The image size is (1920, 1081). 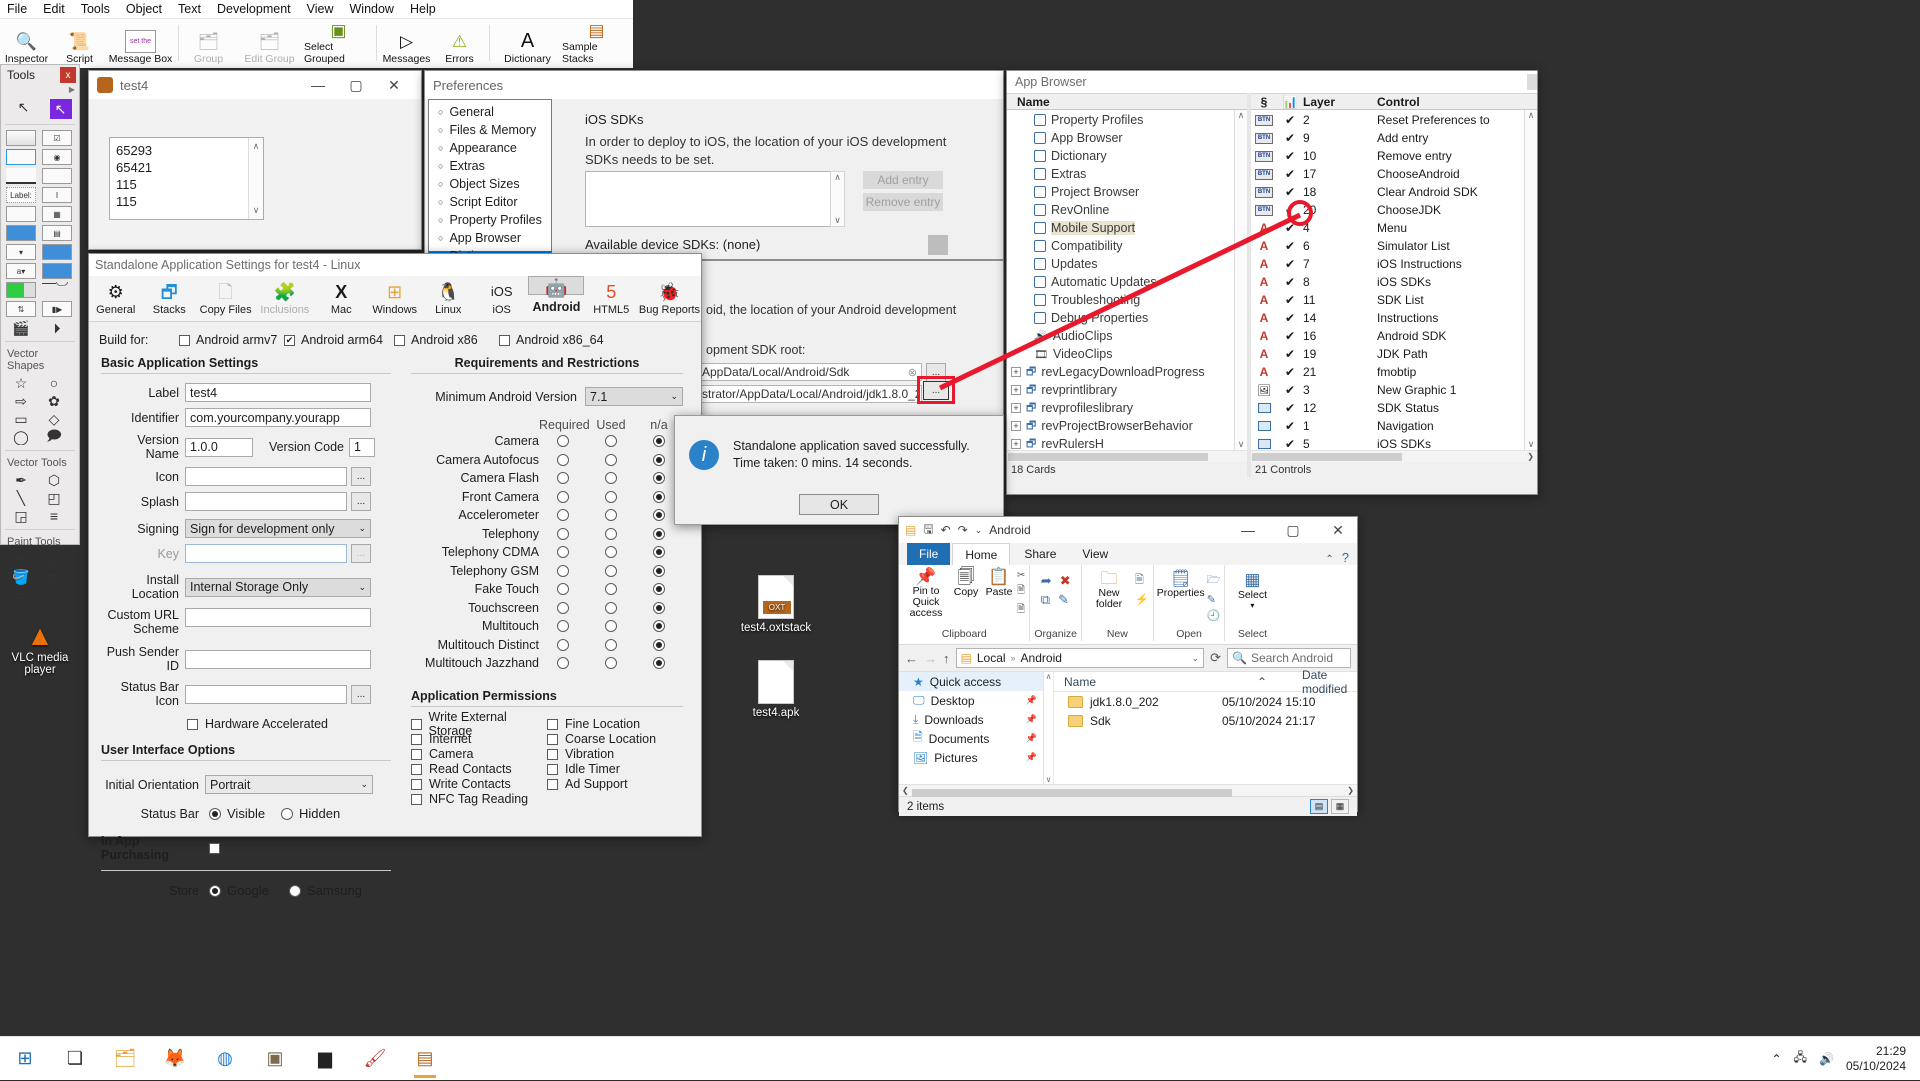 I want to click on desktop-icon-vlc: ▲ VLC media player, so click(x=40, y=648).